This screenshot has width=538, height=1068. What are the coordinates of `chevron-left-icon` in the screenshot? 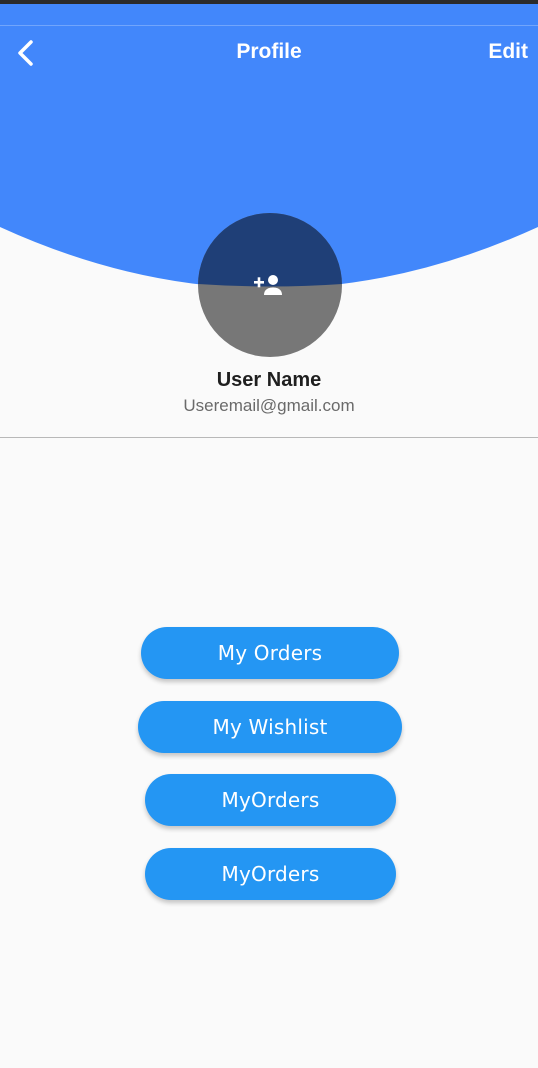 It's located at (25, 53).